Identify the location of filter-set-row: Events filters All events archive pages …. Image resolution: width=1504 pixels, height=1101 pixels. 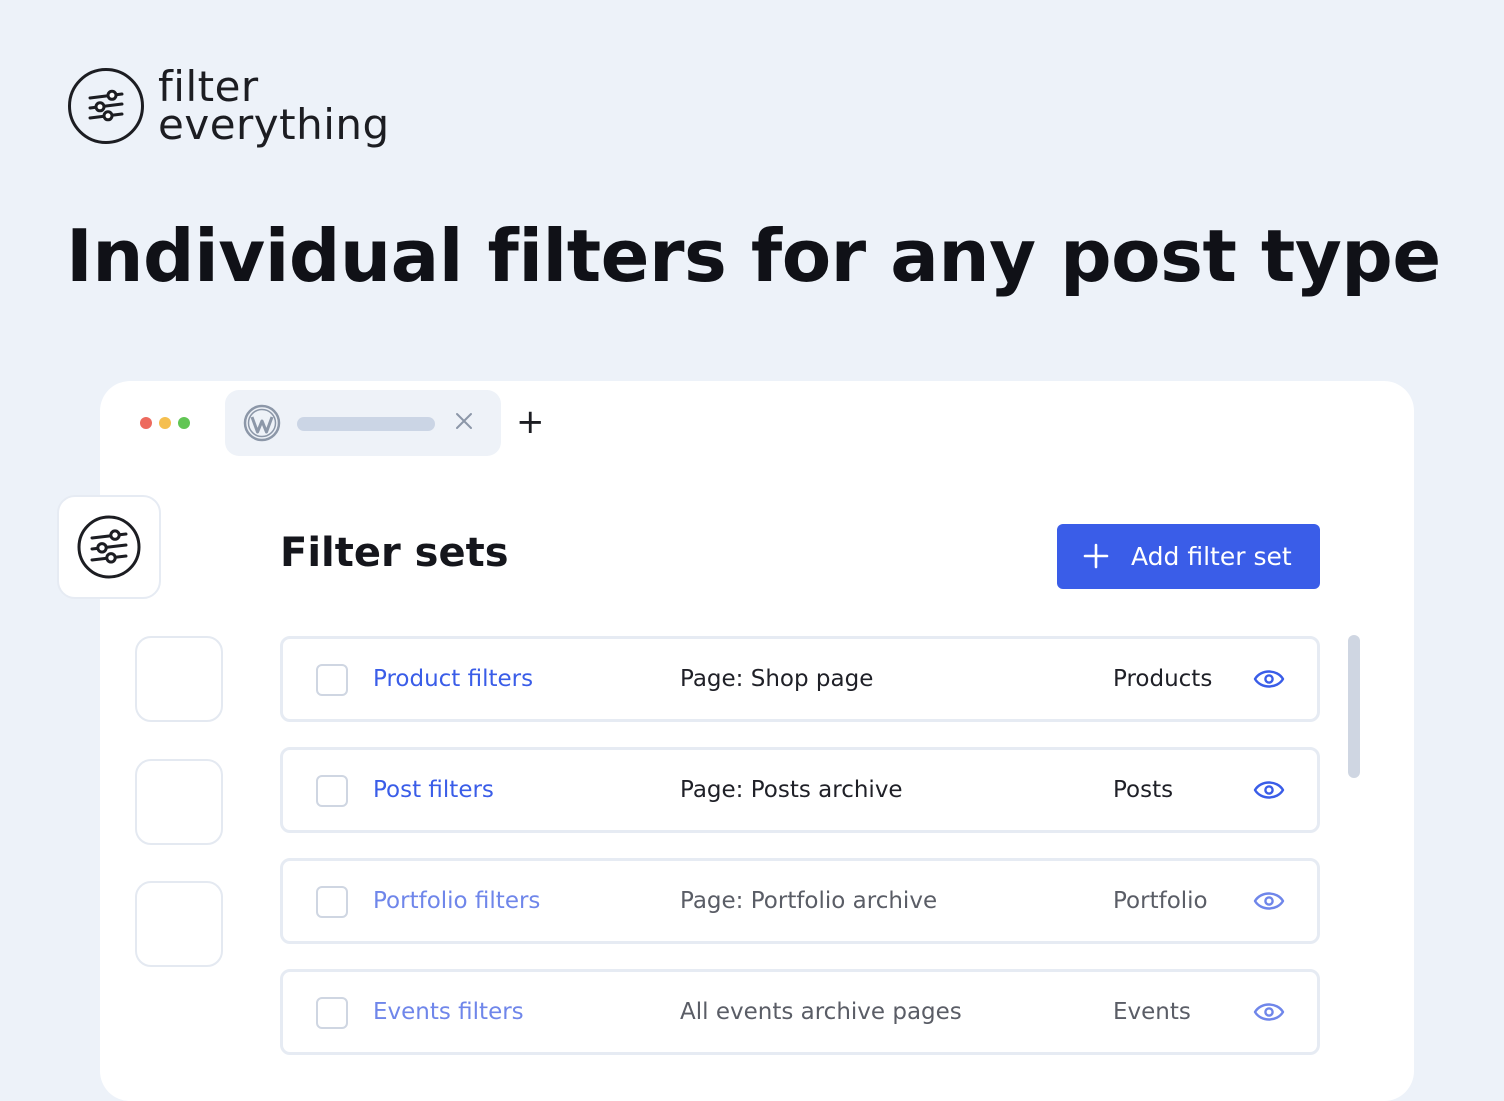
(800, 1012).